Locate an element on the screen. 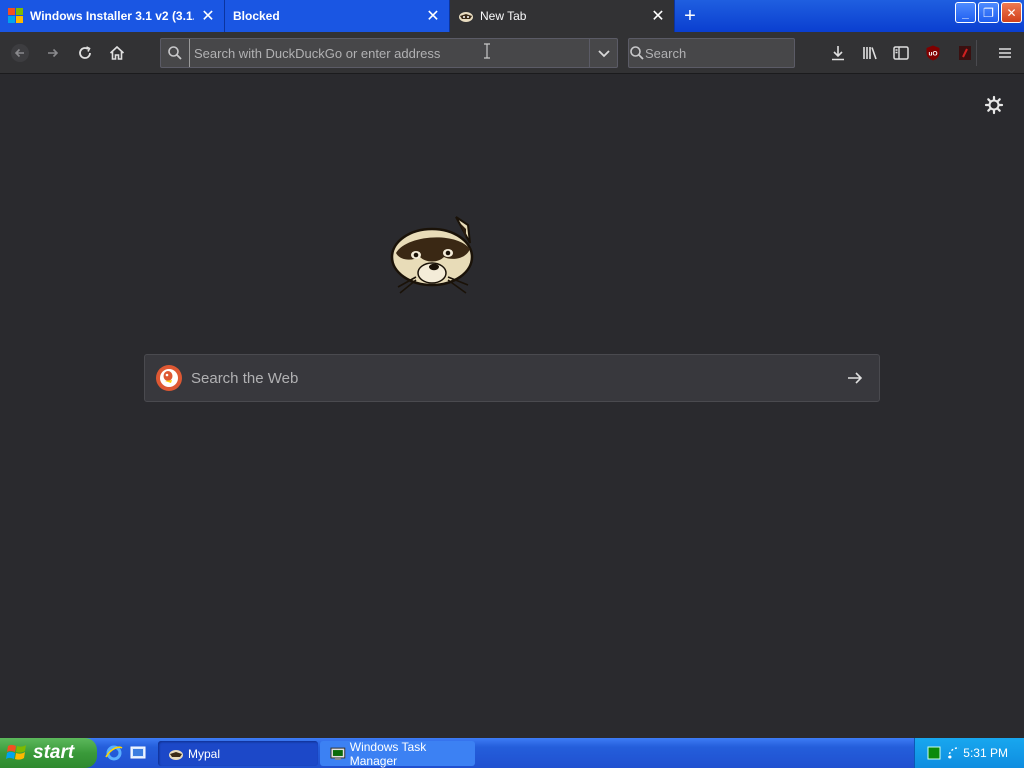  tray-network-icon is located at coordinates (954, 753).